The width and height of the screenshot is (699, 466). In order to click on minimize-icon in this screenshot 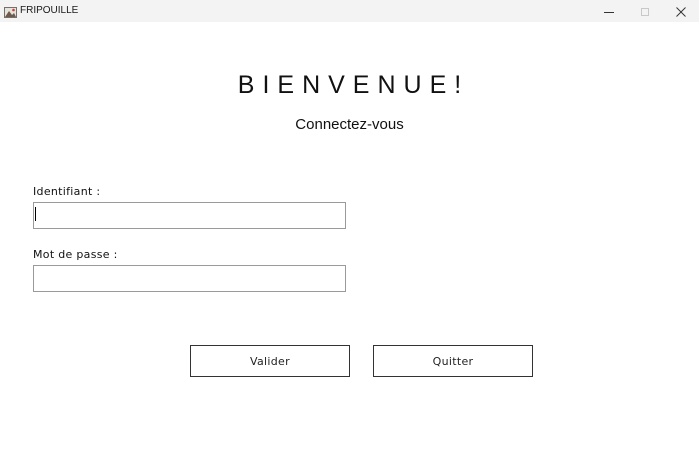, I will do `click(609, 11)`.